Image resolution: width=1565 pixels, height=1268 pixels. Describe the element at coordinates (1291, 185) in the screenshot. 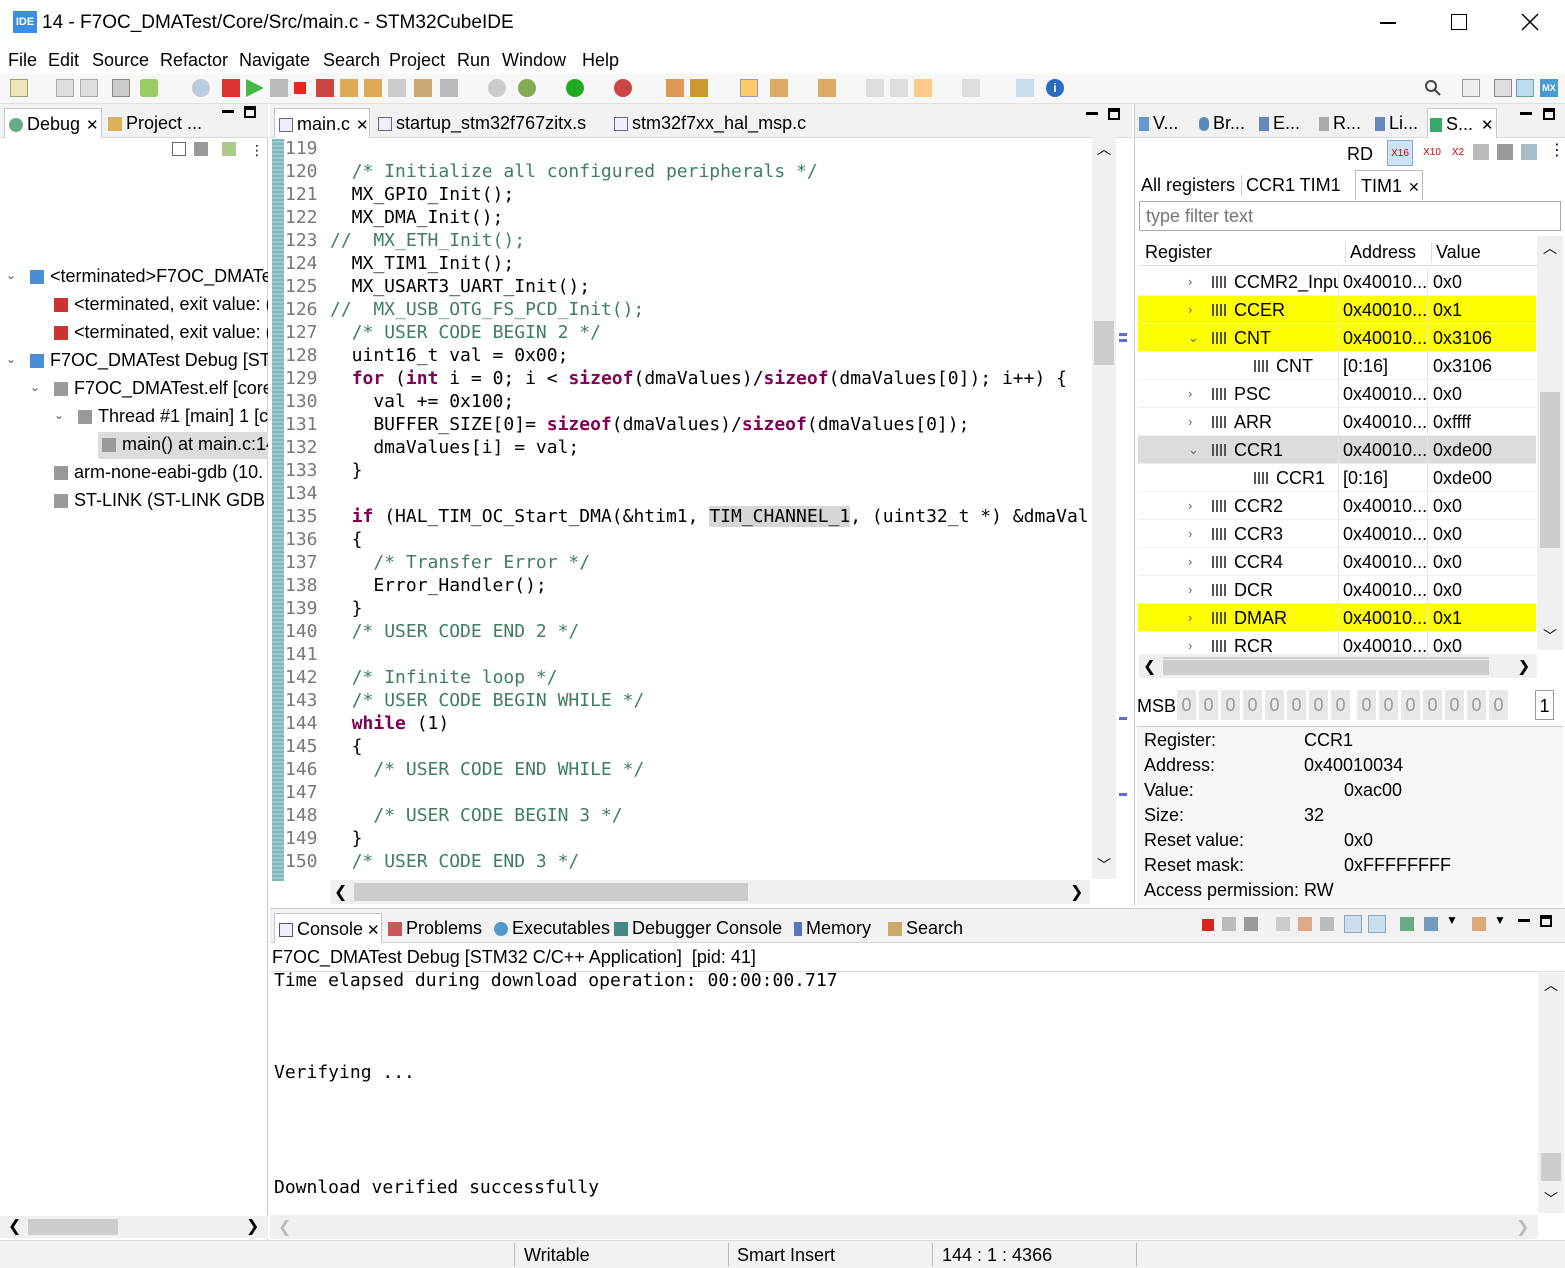

I see `subtab-ccr1-tim1: CCR1 TIM1` at that location.